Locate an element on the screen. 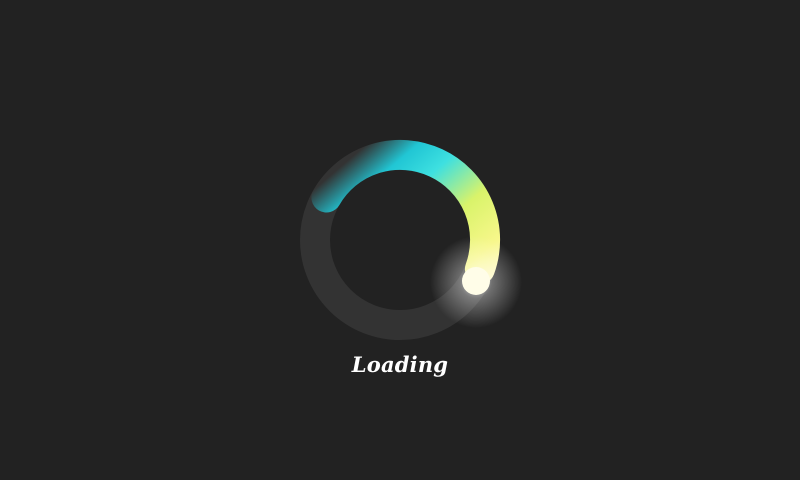 The width and height of the screenshot is (800, 480). loading-spinner is located at coordinates (411, 239).